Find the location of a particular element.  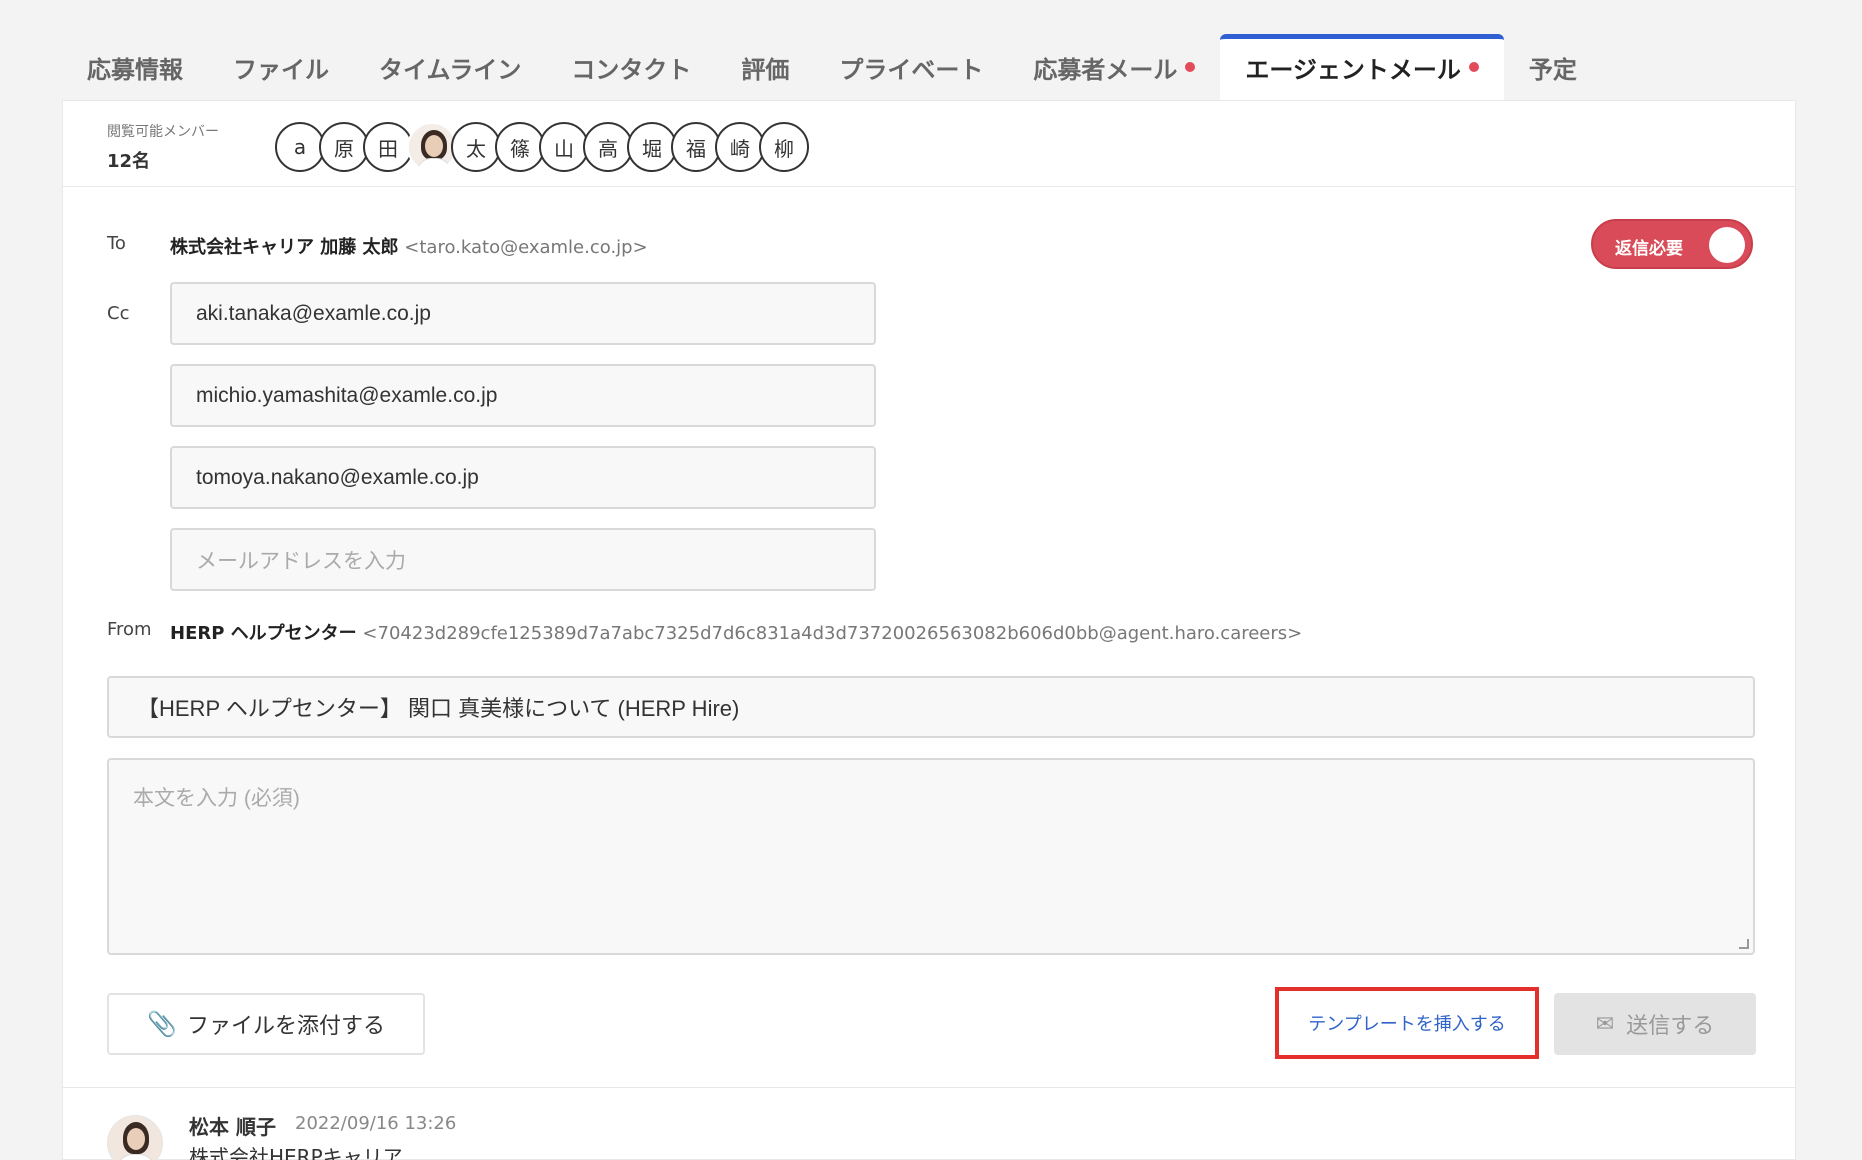

to-recipient: 株式会社キャリア 加藤 太郎 <taro.kato@examle.co.jp> is located at coordinates (409, 246).